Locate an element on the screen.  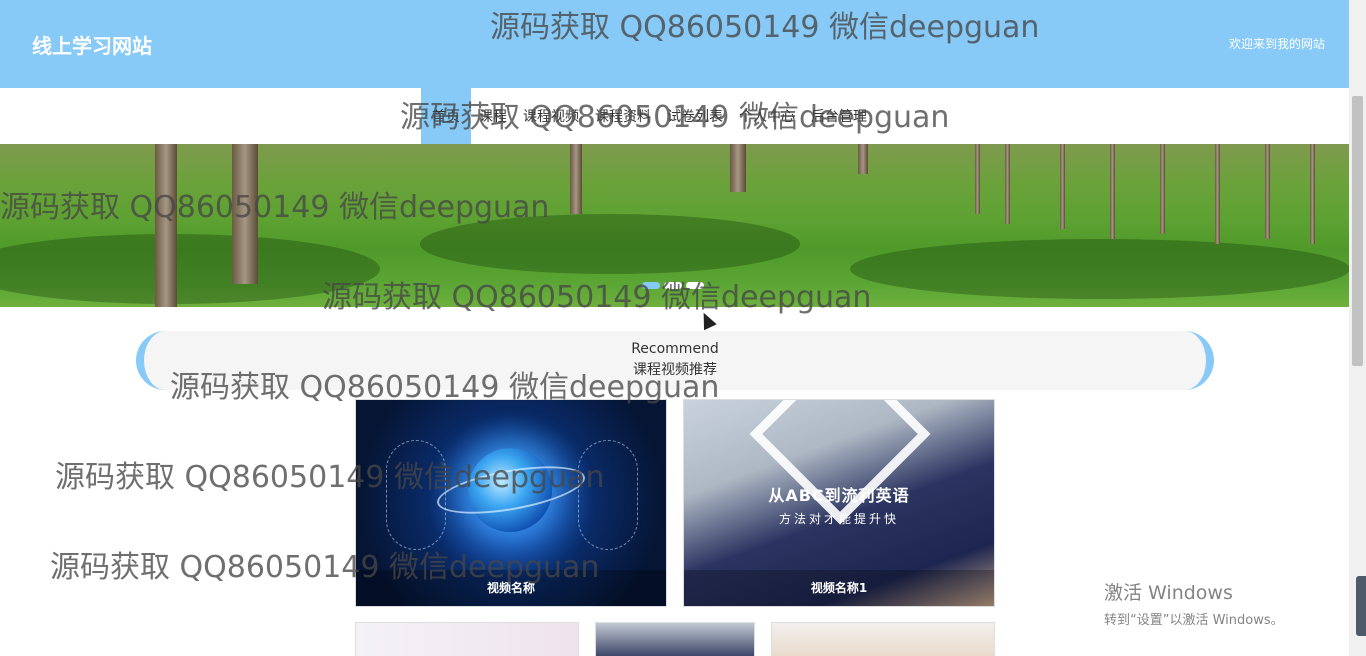
nav-item-admin: 后台管理 is located at coordinates (839, 116).